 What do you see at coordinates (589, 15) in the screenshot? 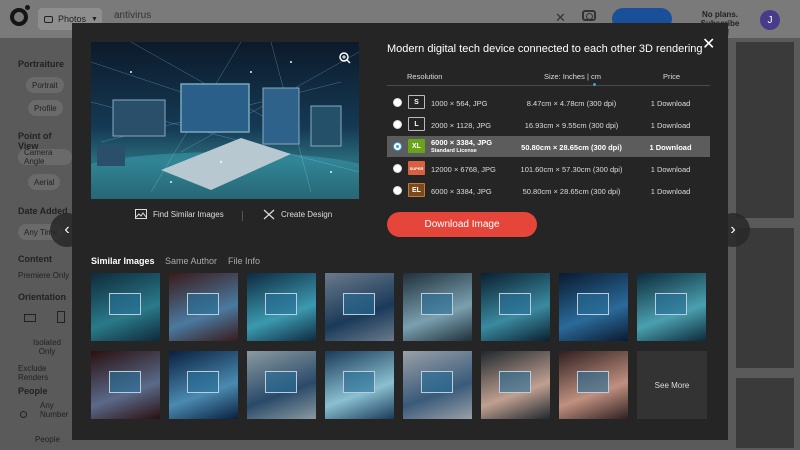
I see `image-search-icon` at bounding box center [589, 15].